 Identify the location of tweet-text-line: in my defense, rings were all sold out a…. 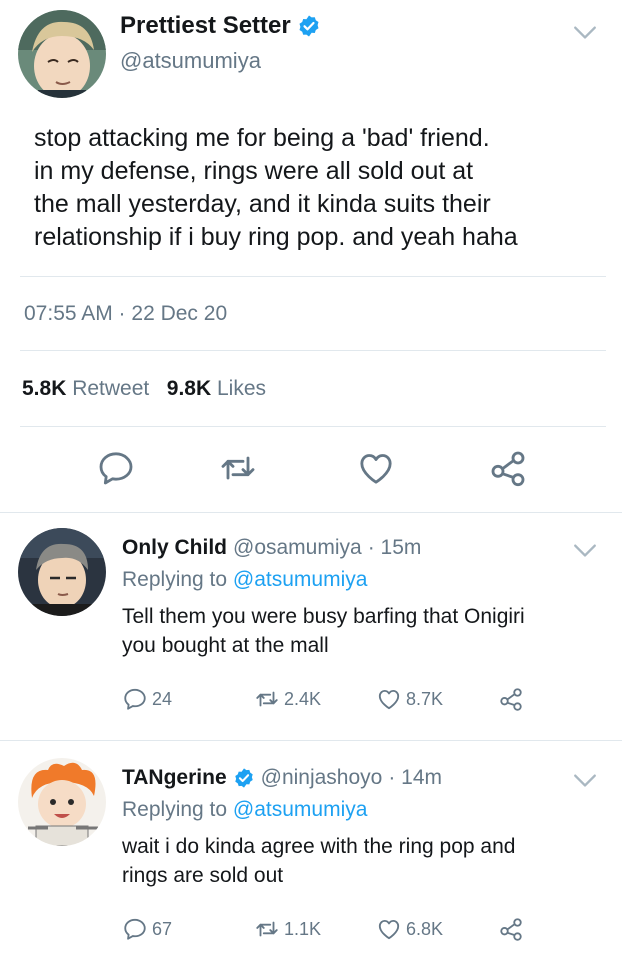
(254, 171).